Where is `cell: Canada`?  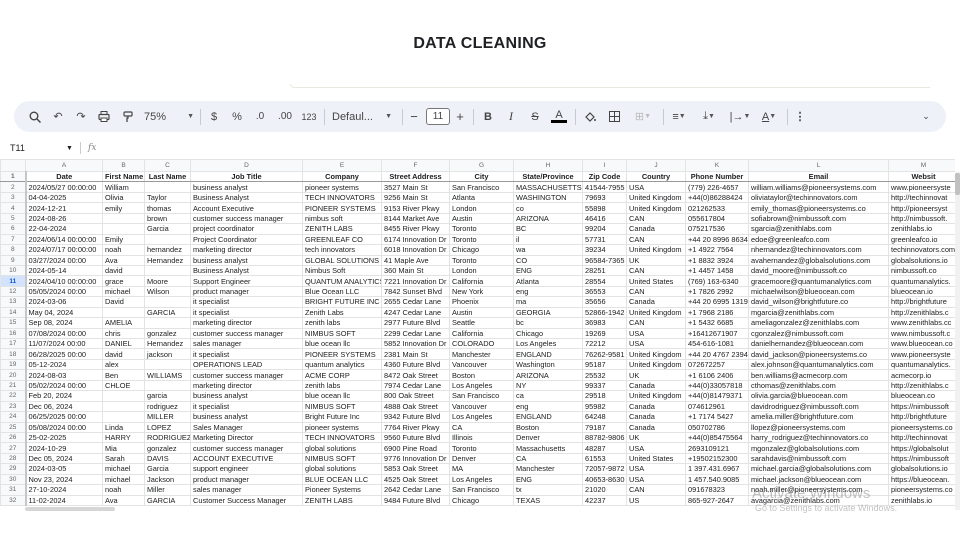 cell: Canada is located at coordinates (656, 406).